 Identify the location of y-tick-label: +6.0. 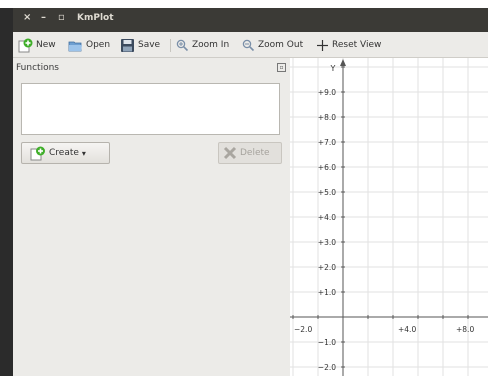
(327, 167).